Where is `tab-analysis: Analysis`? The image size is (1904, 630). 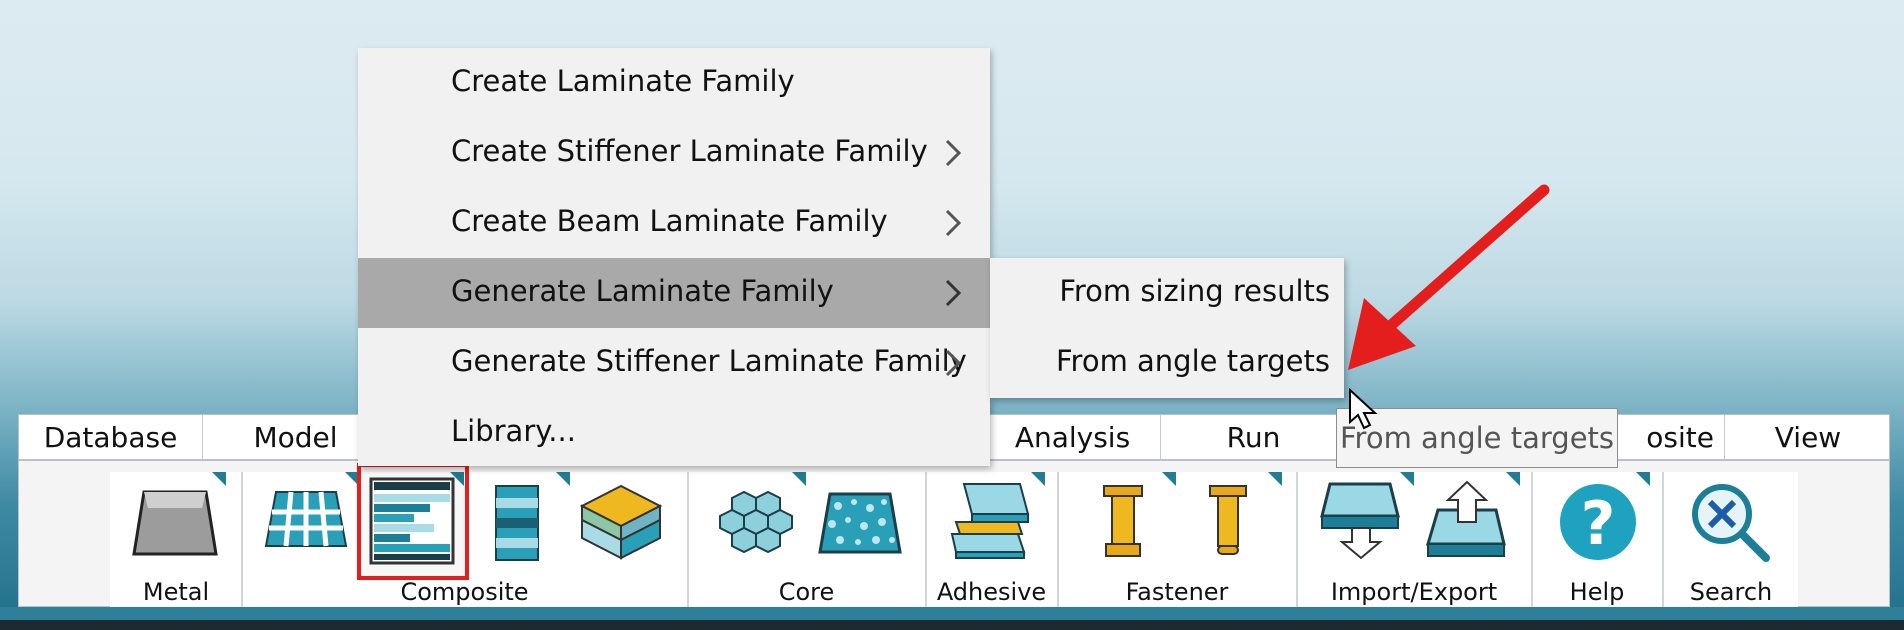 tab-analysis: Analysis is located at coordinates (1073, 437).